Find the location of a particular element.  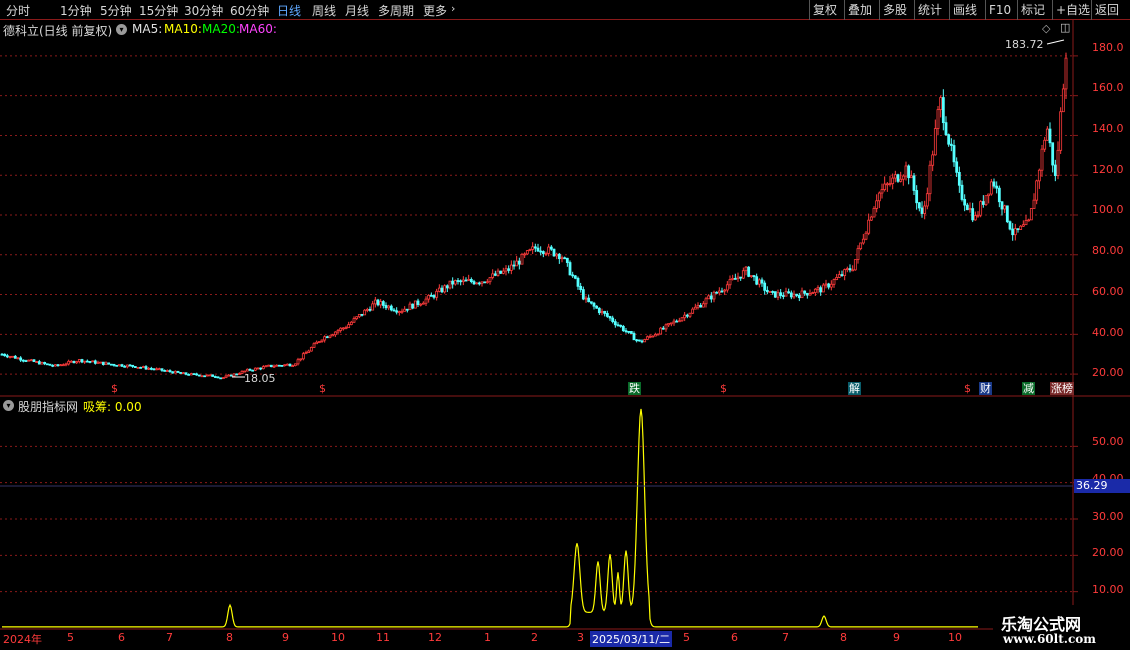

indicator-series-label: 吸筹: 0.00 is located at coordinates (112, 407).